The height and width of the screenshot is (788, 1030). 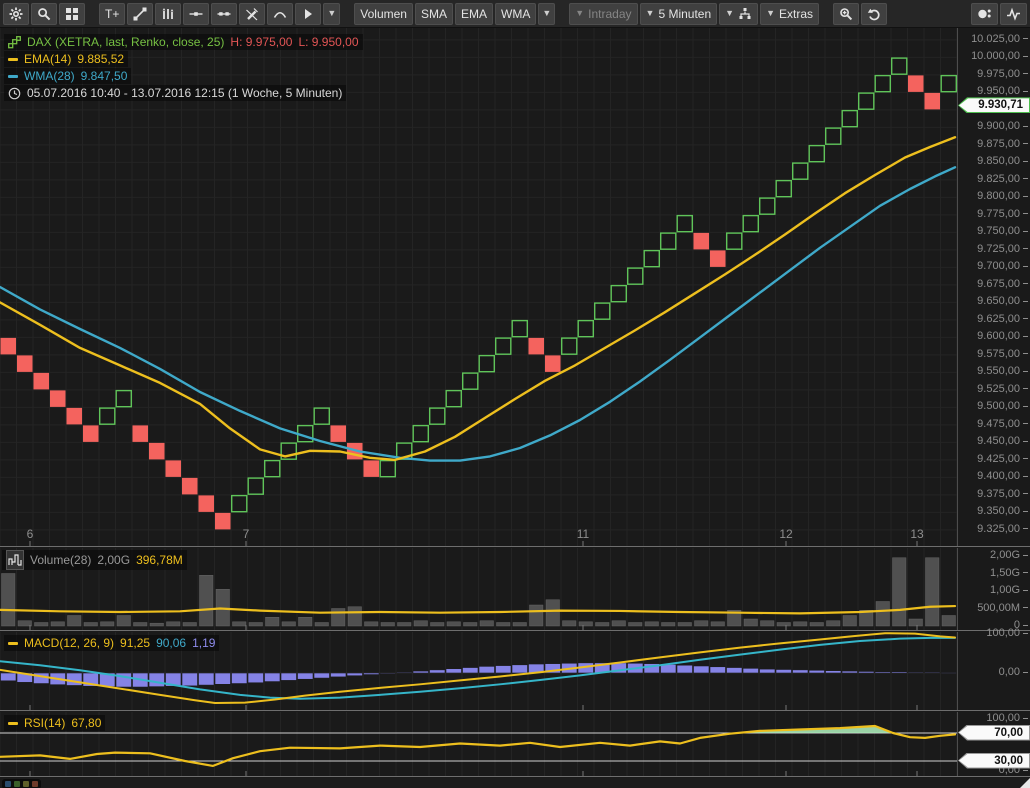 I want to click on low-value: L: 9.950,00, so click(x=328, y=42).